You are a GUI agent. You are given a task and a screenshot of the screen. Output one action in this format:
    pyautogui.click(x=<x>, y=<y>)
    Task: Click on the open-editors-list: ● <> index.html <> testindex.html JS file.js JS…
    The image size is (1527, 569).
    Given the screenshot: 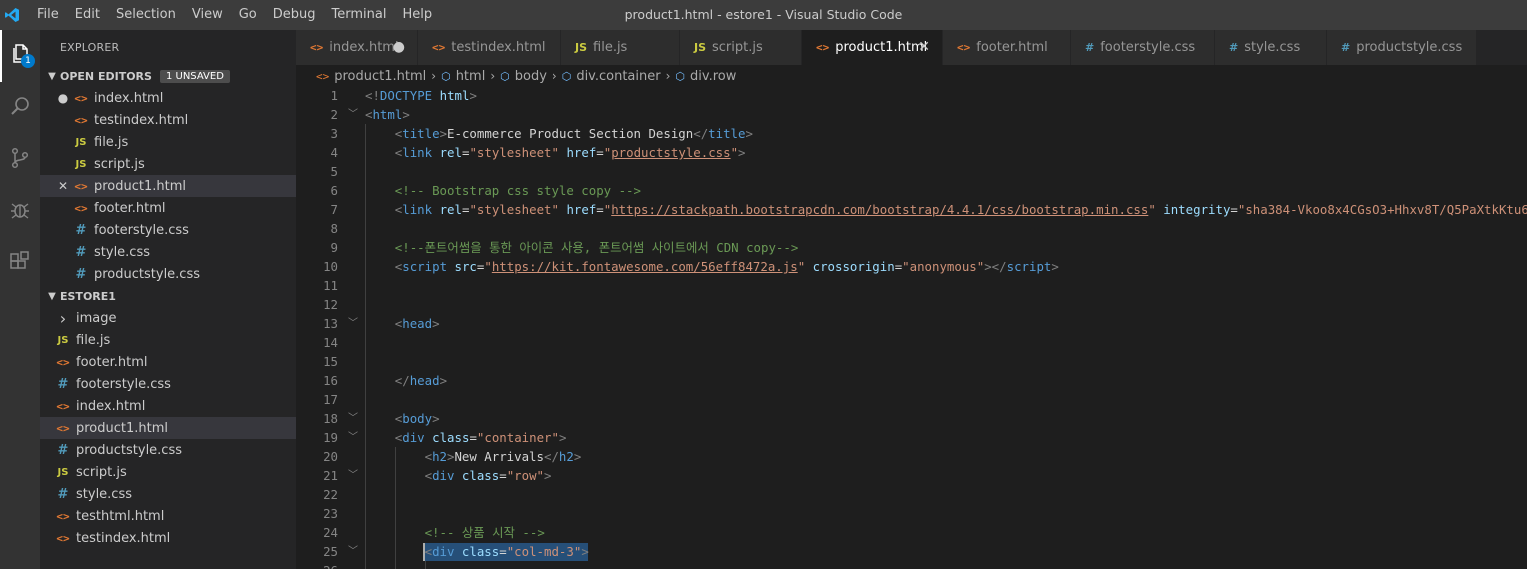 What is the action you would take?
    pyautogui.click(x=168, y=186)
    